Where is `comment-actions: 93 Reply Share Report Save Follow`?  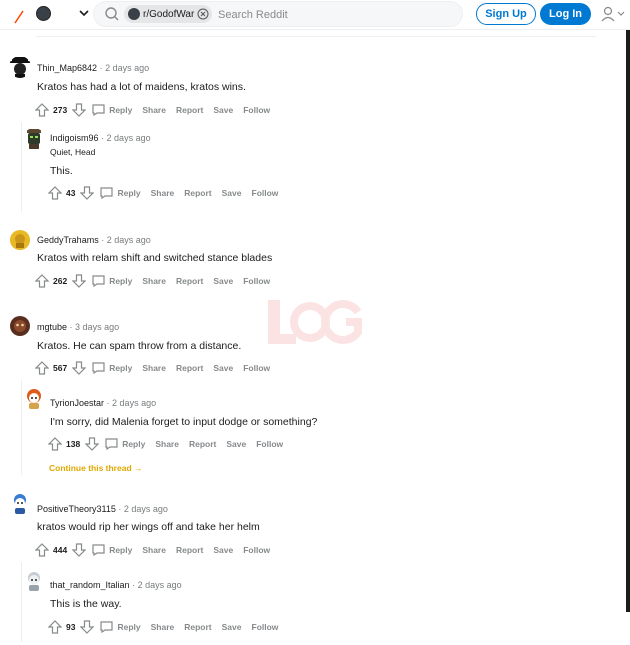
comment-actions: 93 Reply Share Report Save Follow is located at coordinates (168, 627).